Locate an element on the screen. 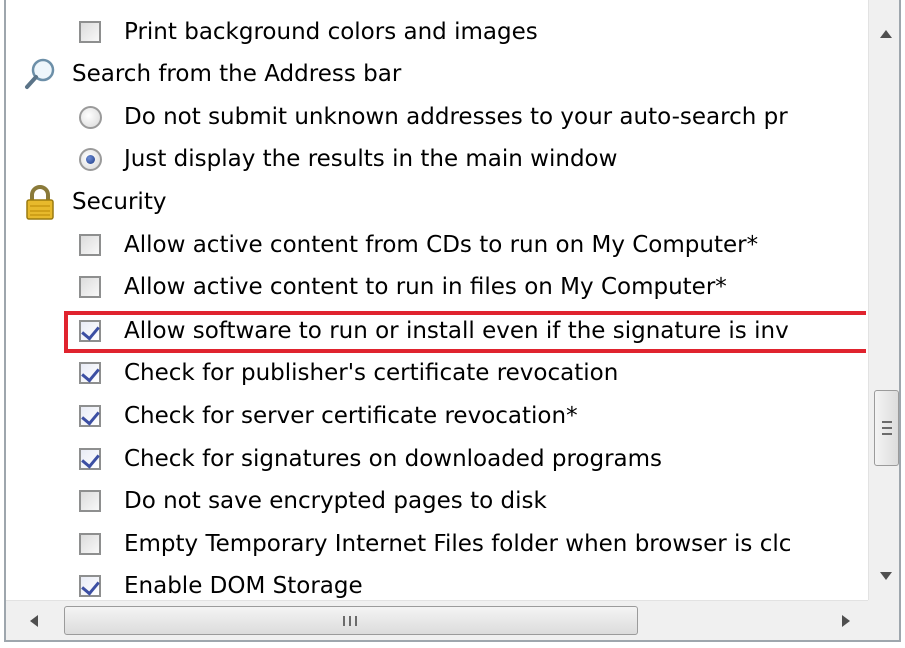  radio-dot is located at coordinates (90, 159).